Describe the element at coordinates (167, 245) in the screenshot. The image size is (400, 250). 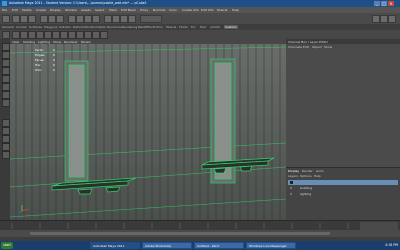
I see `taskbar-item-photoshop: Adobe Photoshop` at that location.